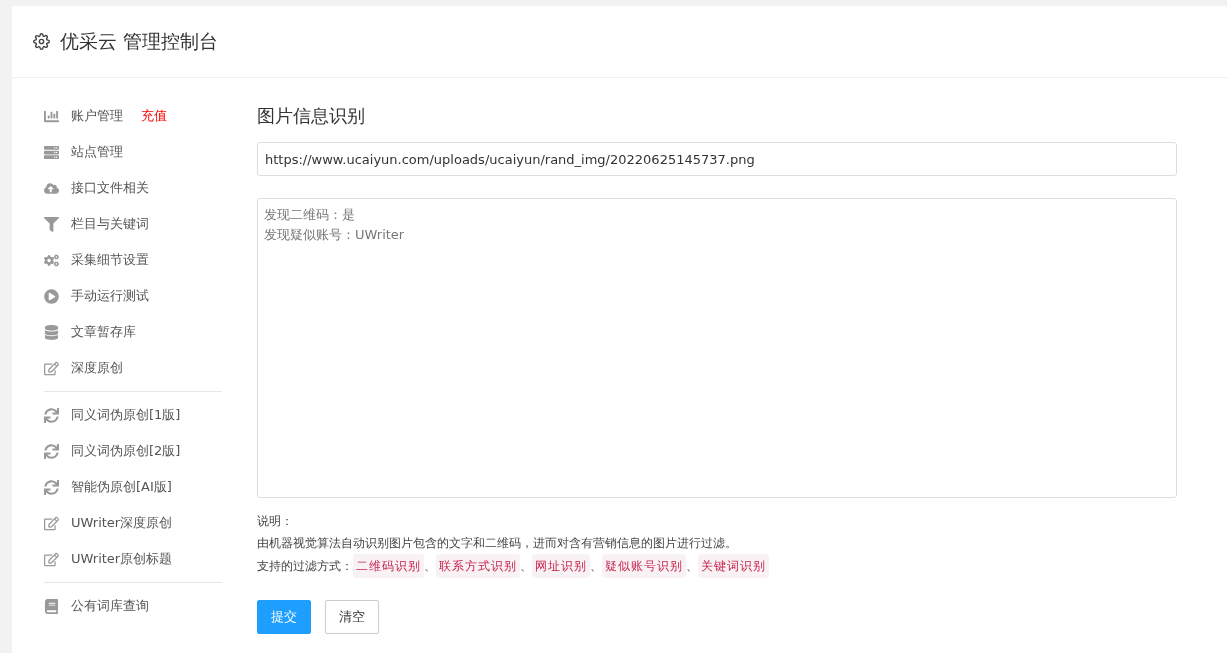  I want to click on sidebar-label: UWriter深度原创, so click(122, 523).